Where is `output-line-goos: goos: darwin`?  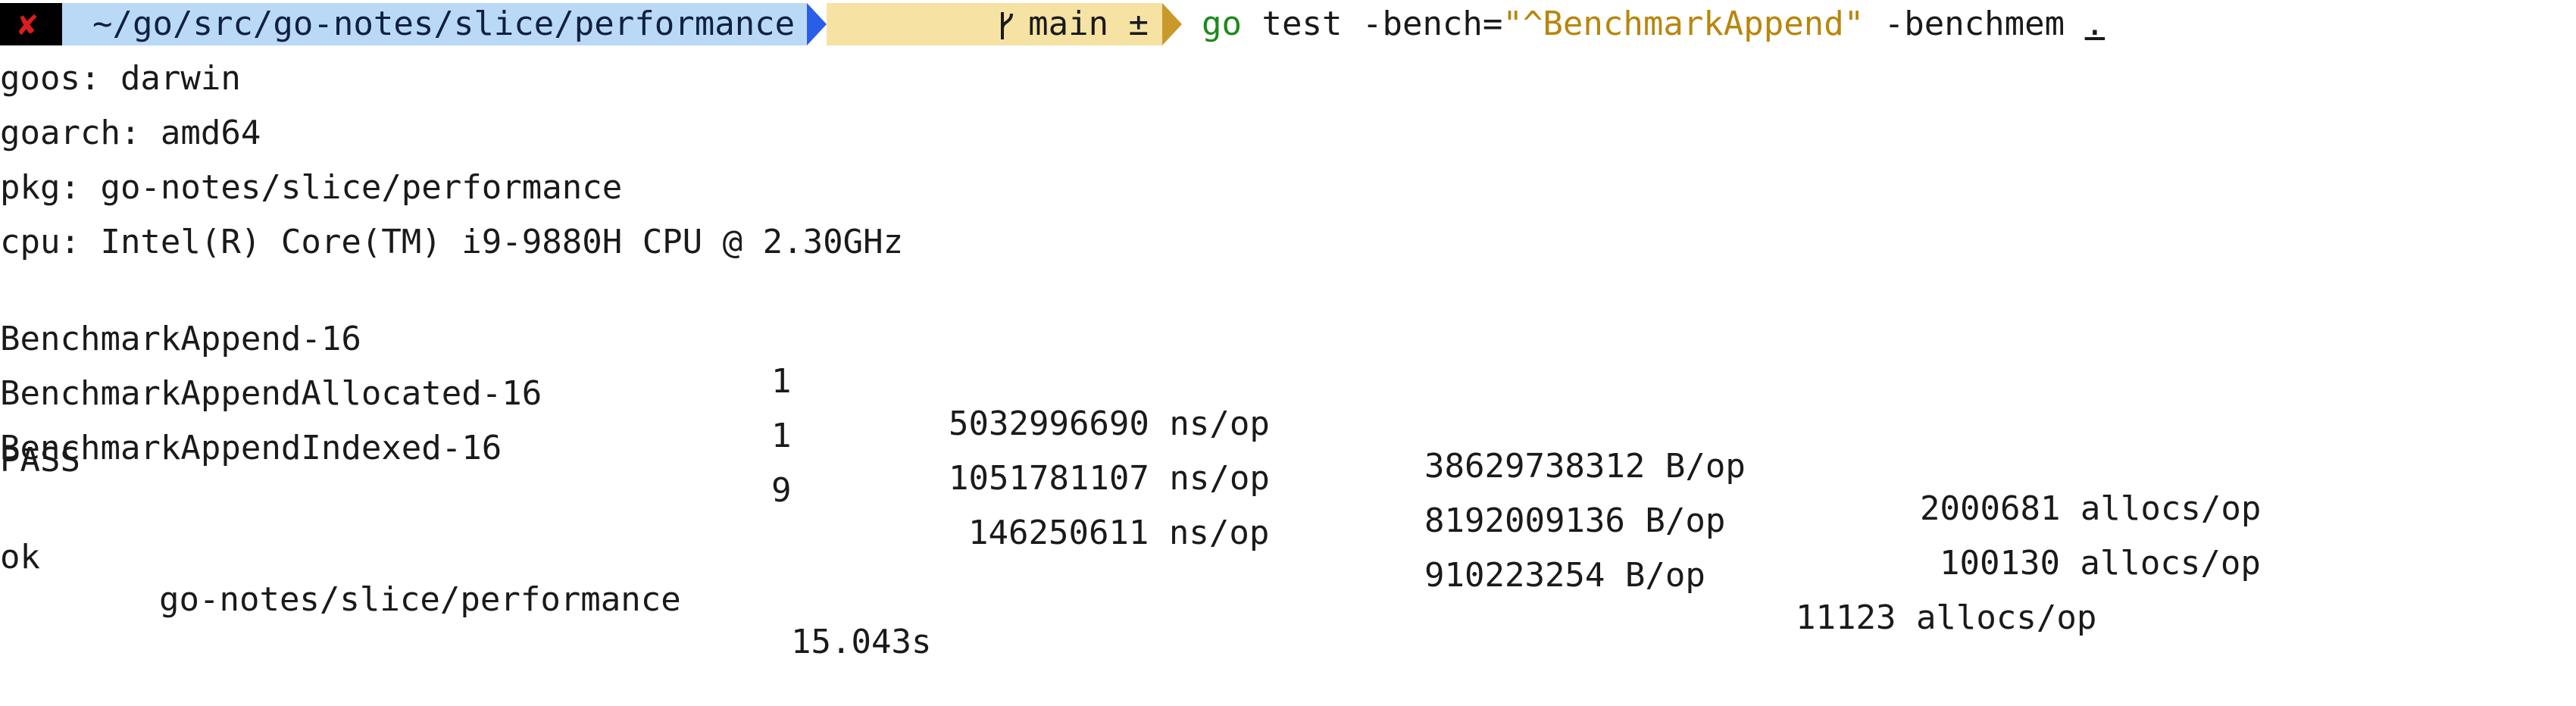
output-line-goos: goos: darwin is located at coordinates (120, 78).